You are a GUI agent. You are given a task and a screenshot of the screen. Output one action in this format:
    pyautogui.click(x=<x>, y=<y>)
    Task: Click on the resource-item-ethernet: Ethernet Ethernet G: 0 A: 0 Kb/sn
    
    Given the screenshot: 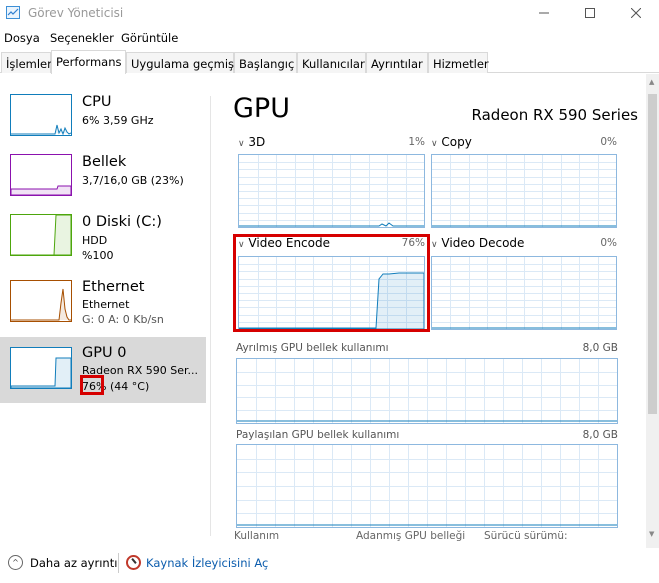 What is the action you would take?
    pyautogui.click(x=103, y=305)
    